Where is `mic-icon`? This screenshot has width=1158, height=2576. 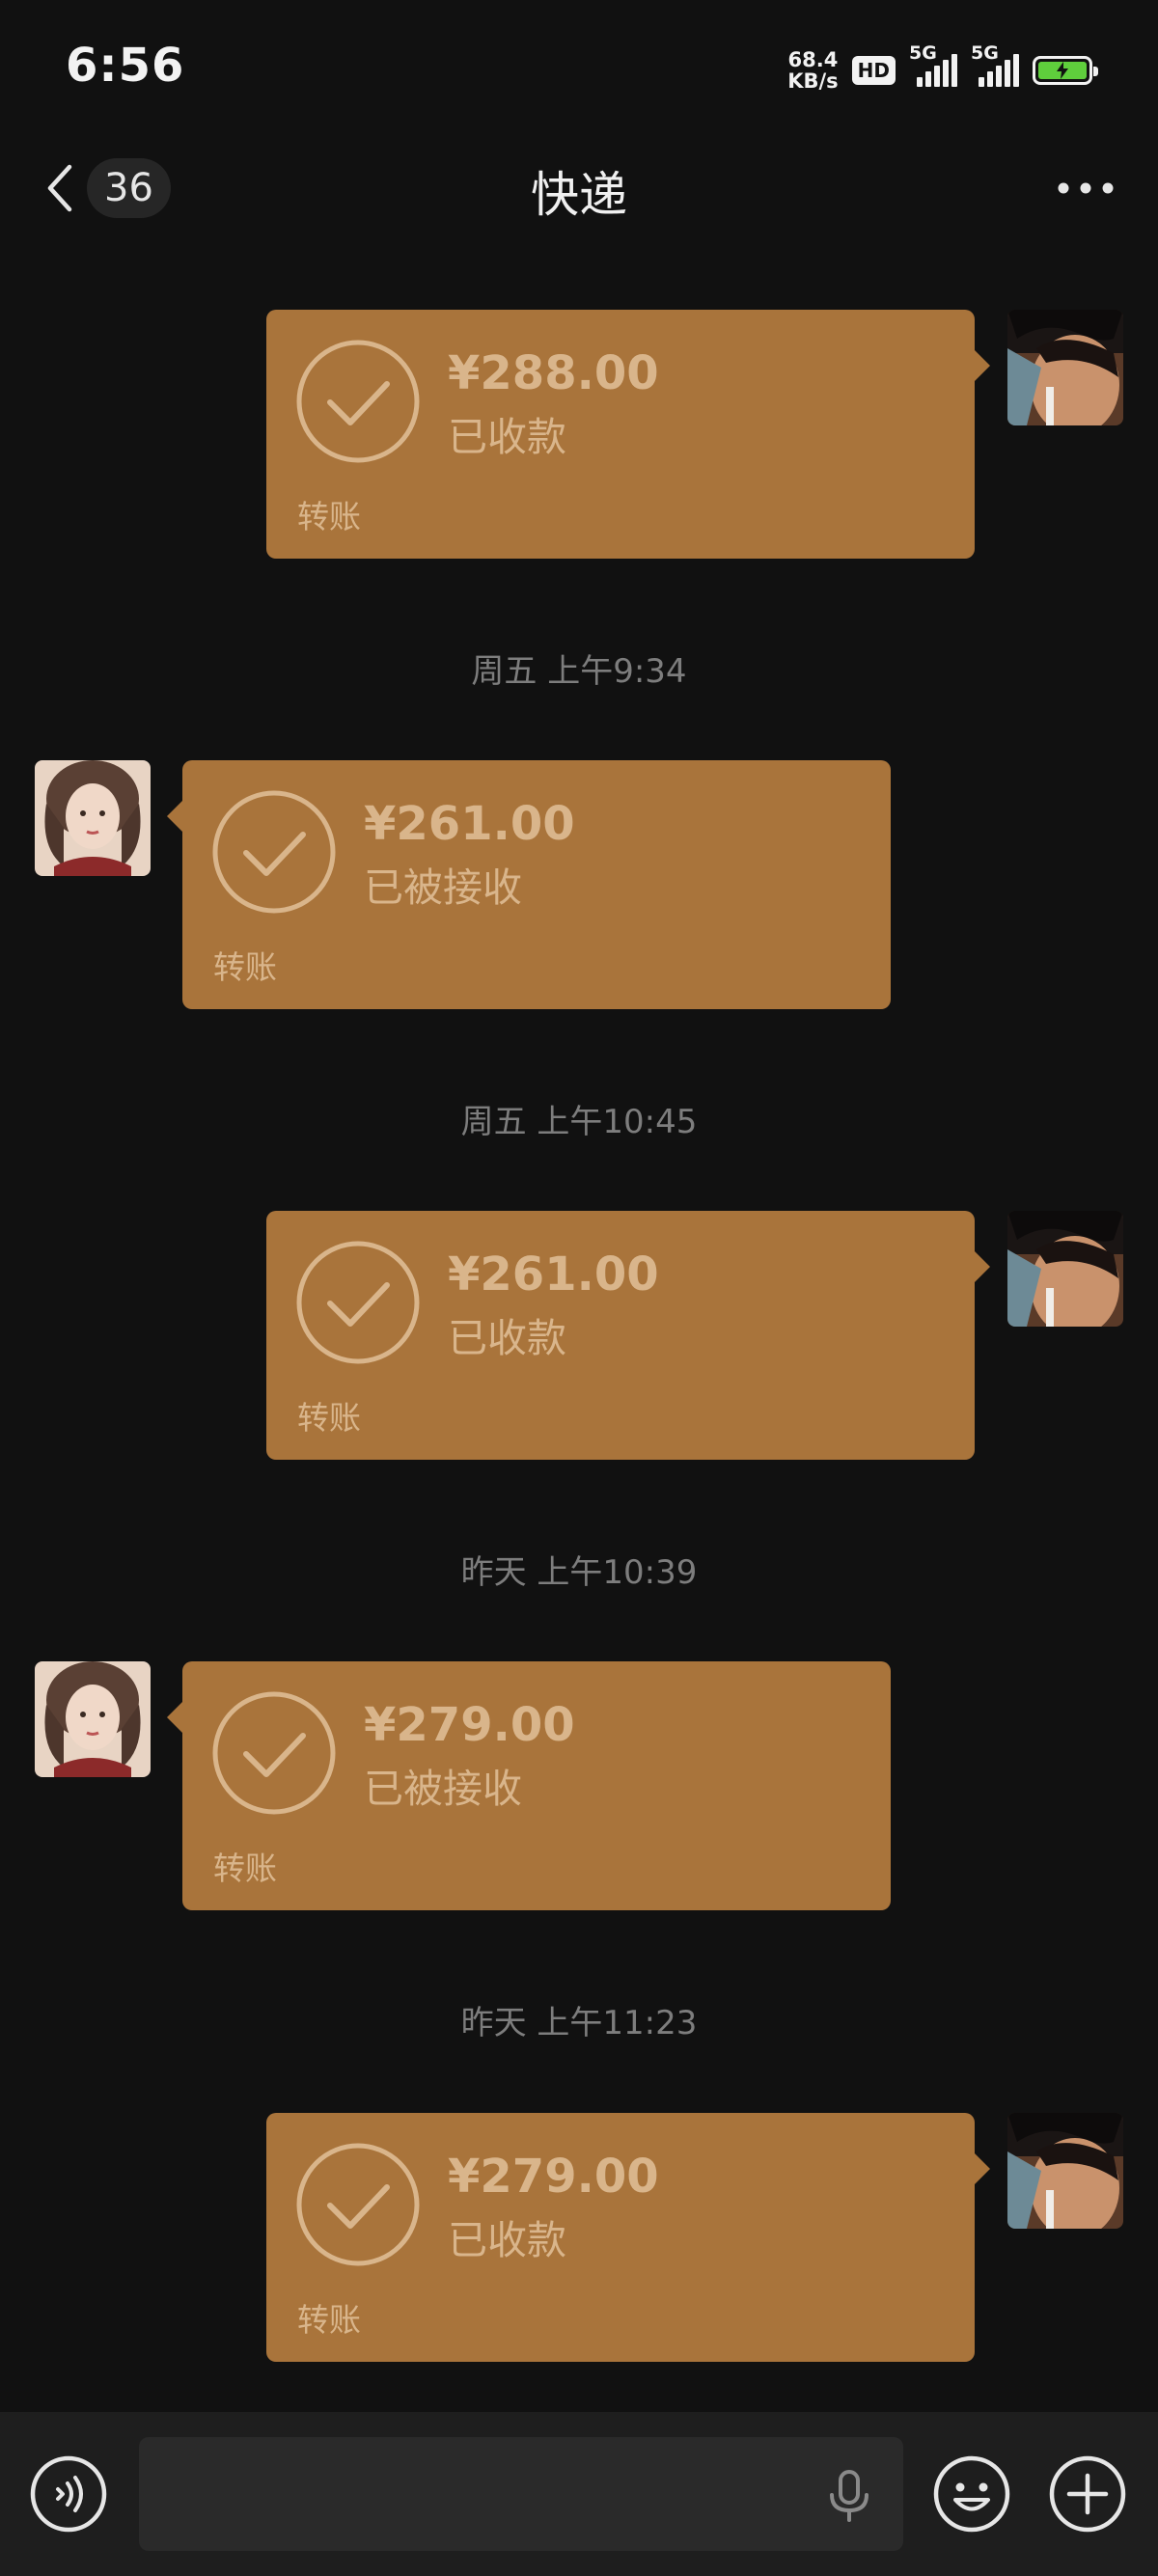
mic-icon is located at coordinates (849, 2496).